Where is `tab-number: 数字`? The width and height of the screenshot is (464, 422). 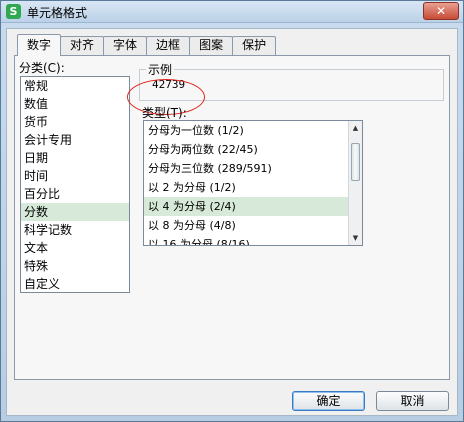
tab-number: 数字 is located at coordinates (39, 45).